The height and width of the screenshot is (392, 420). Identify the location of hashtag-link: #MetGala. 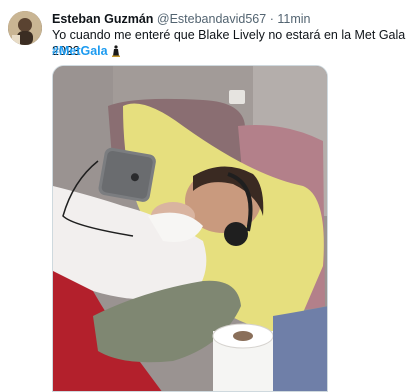
(80, 51).